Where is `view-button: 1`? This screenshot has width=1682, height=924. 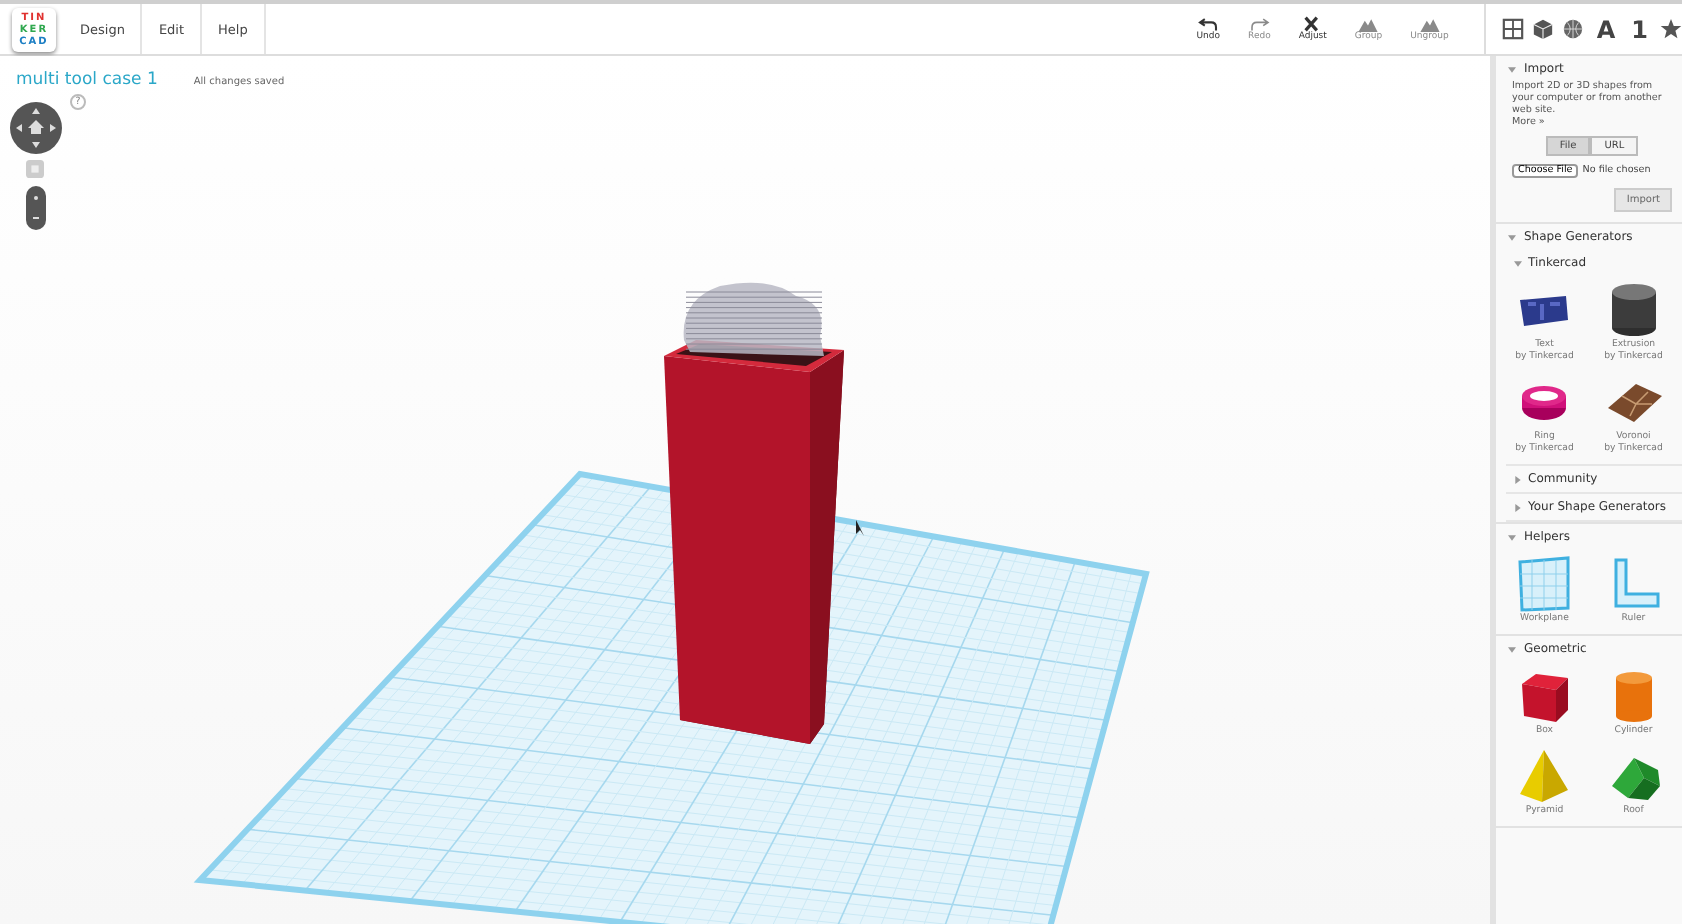
view-button: 1 is located at coordinates (1639, 29).